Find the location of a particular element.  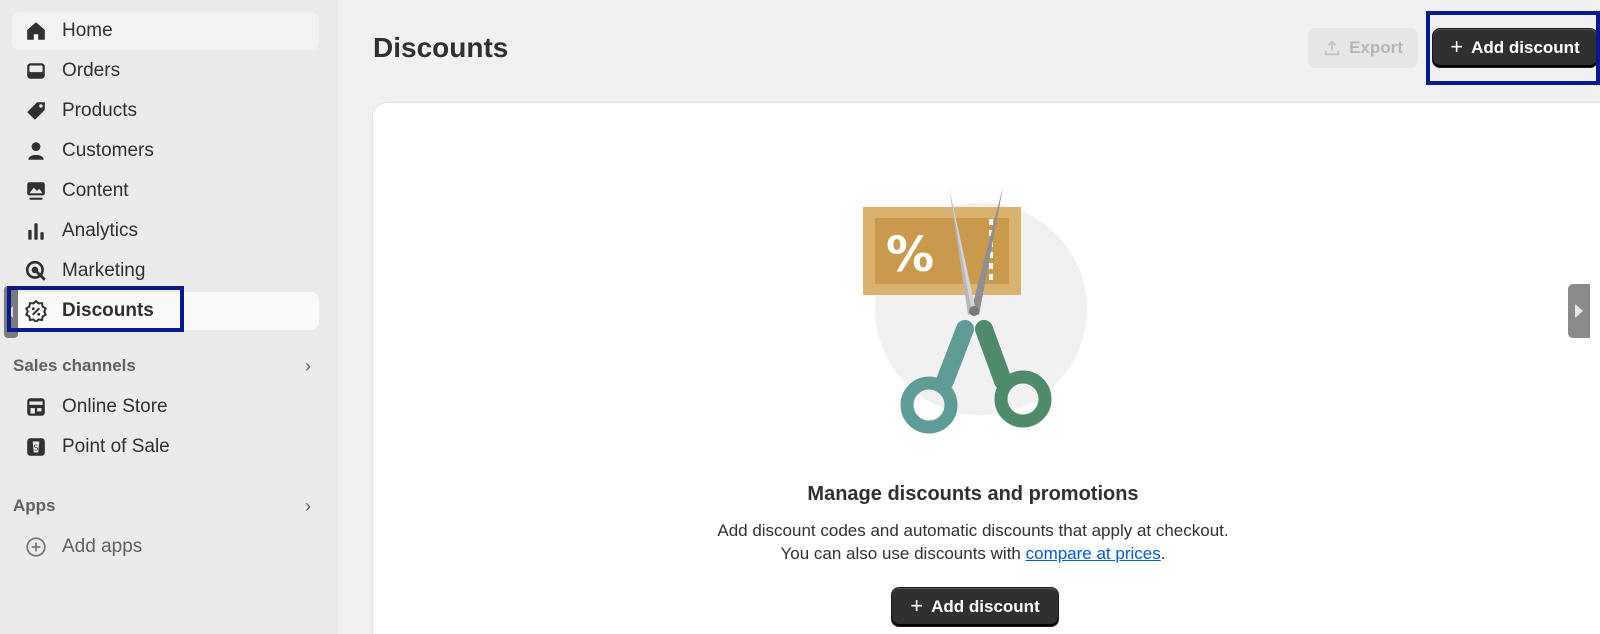

sidebar-item-products: Products is located at coordinates (165, 111).